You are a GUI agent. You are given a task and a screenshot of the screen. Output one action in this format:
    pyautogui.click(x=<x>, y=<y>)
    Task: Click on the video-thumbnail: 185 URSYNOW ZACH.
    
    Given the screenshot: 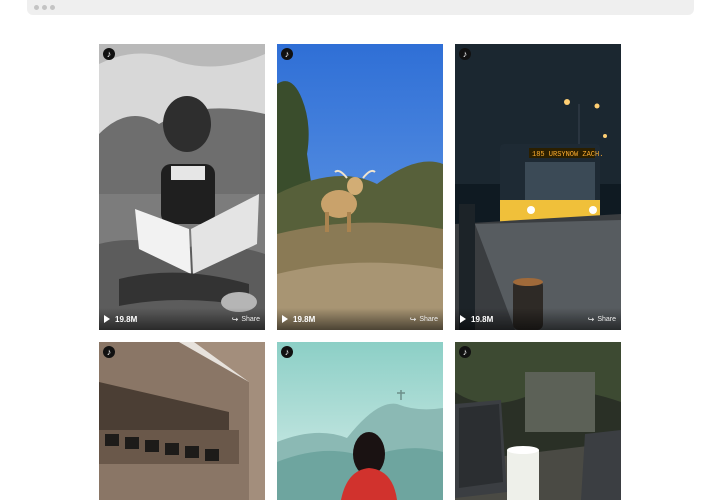 What is the action you would take?
    pyautogui.click(x=538, y=187)
    